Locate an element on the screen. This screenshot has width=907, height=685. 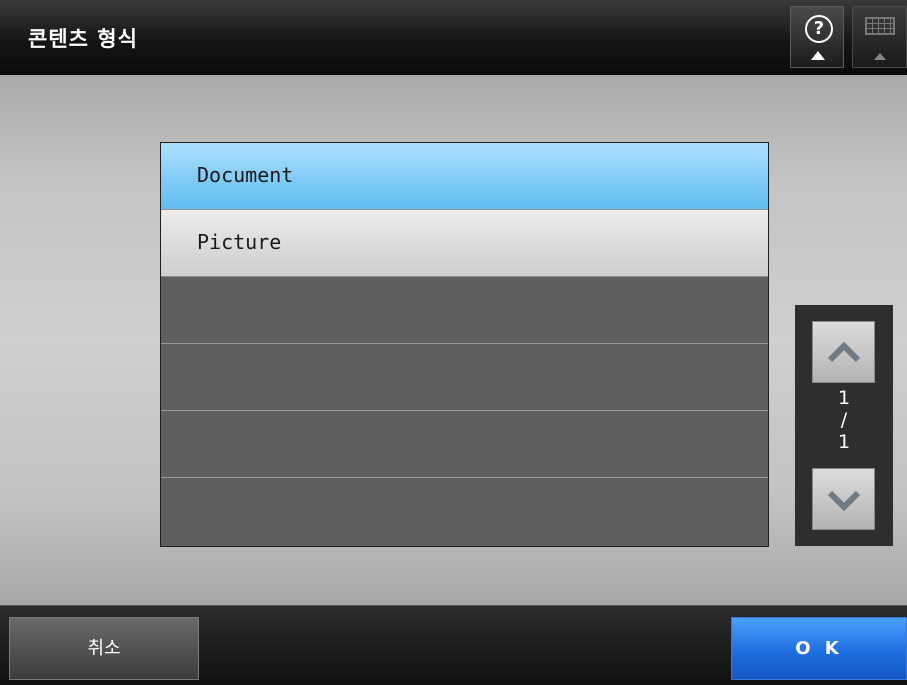
page-up-button is located at coordinates (843, 352).